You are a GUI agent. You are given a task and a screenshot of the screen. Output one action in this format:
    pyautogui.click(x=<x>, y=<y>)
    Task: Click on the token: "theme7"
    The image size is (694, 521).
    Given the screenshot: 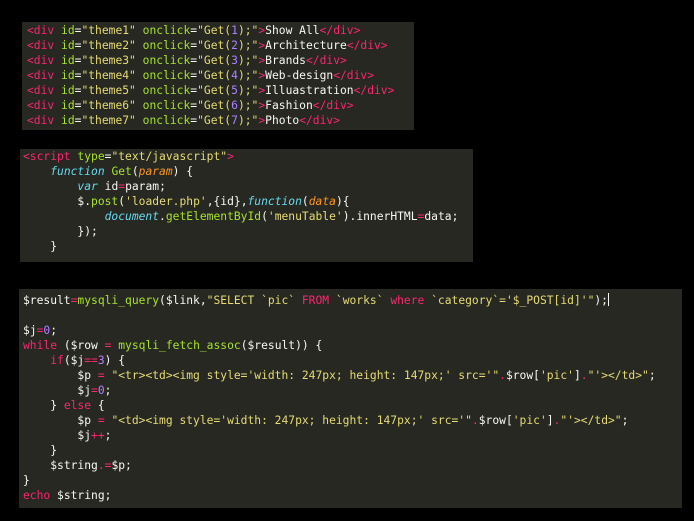 What is the action you would take?
    pyautogui.click(x=108, y=120)
    